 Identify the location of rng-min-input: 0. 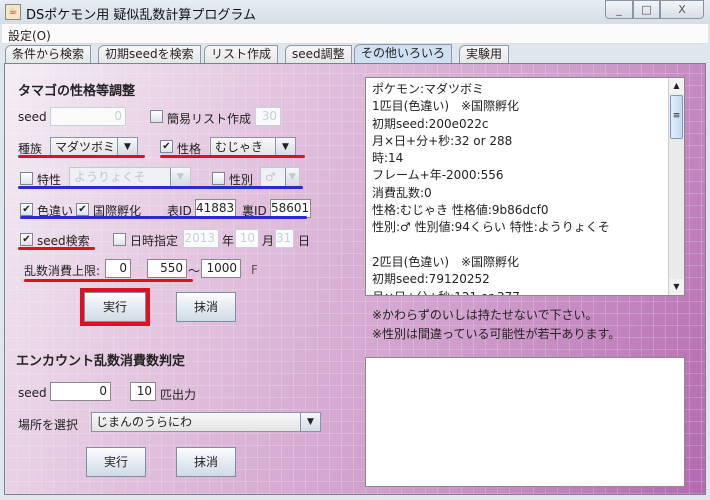
(118, 268).